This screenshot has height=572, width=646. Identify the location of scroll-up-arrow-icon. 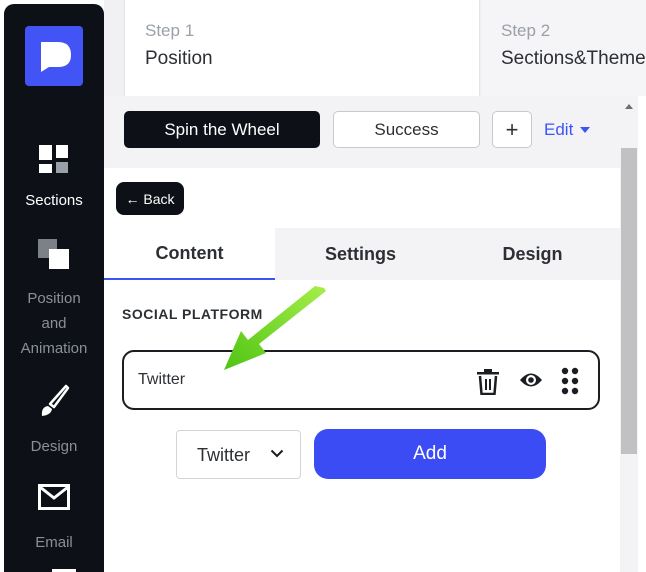
(629, 106).